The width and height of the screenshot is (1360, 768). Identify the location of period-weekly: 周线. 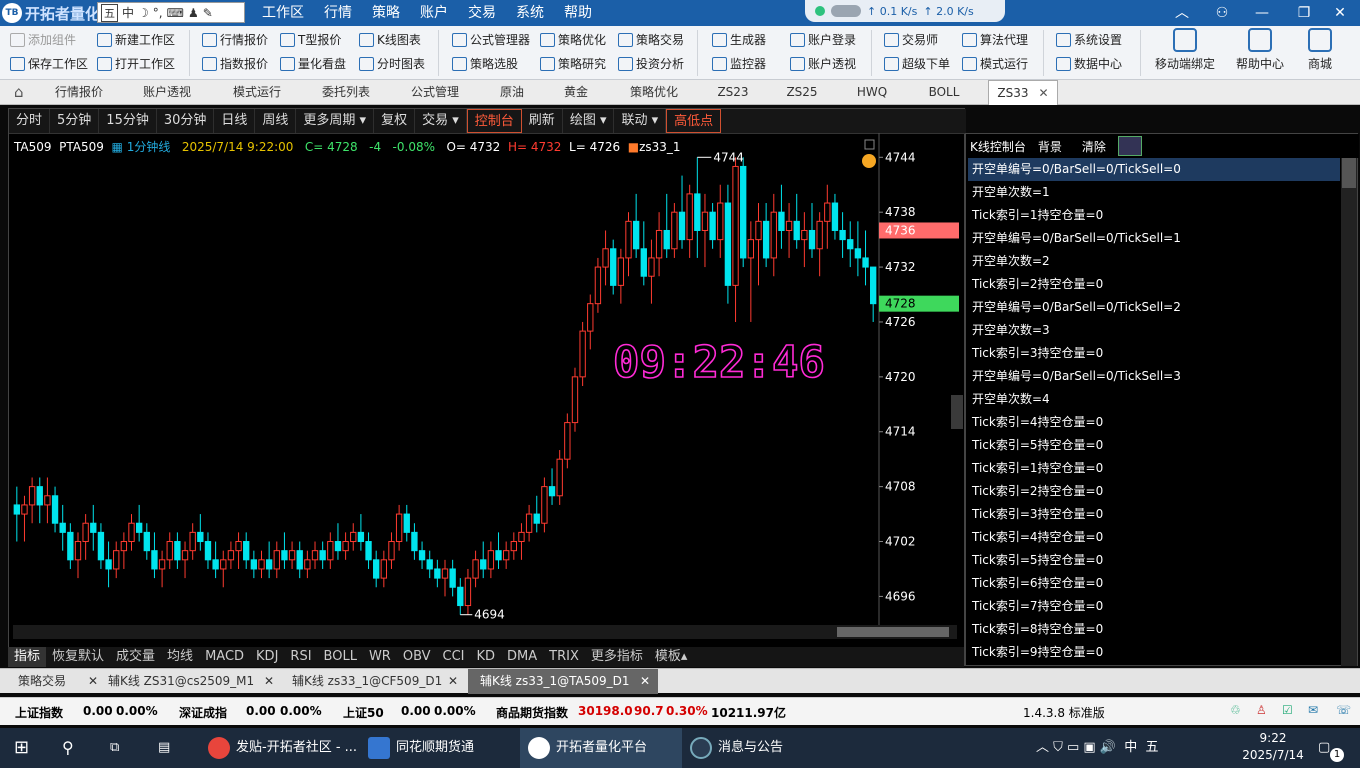
(276, 121).